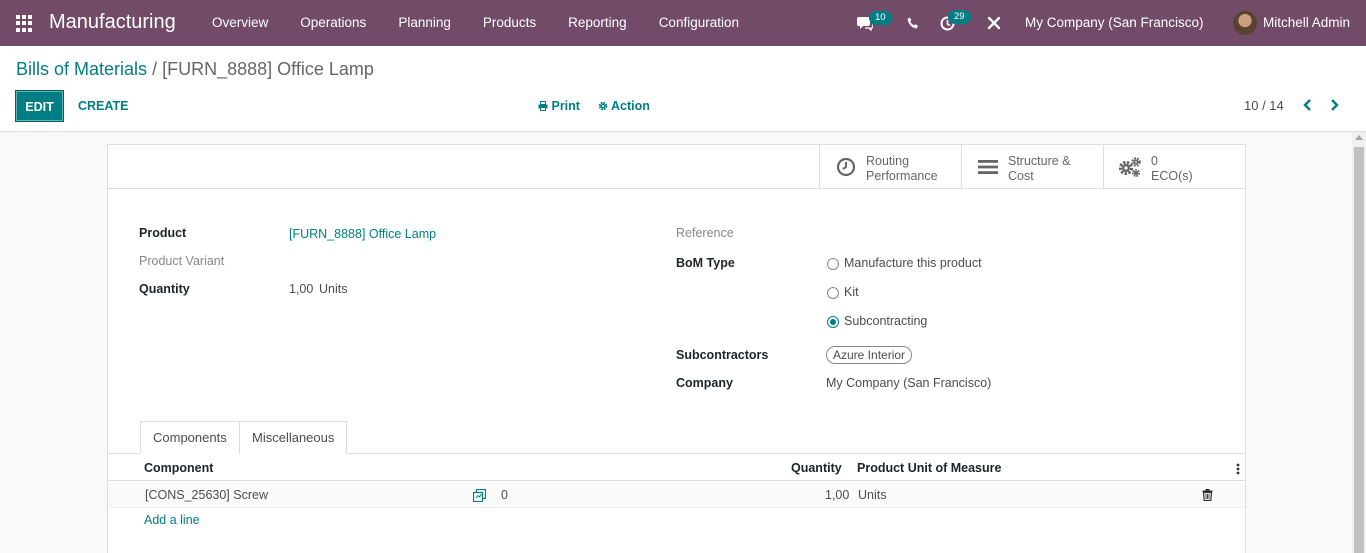 The height and width of the screenshot is (553, 1366). What do you see at coordinates (1238, 469) in the screenshot?
I see `column-options-icon` at bounding box center [1238, 469].